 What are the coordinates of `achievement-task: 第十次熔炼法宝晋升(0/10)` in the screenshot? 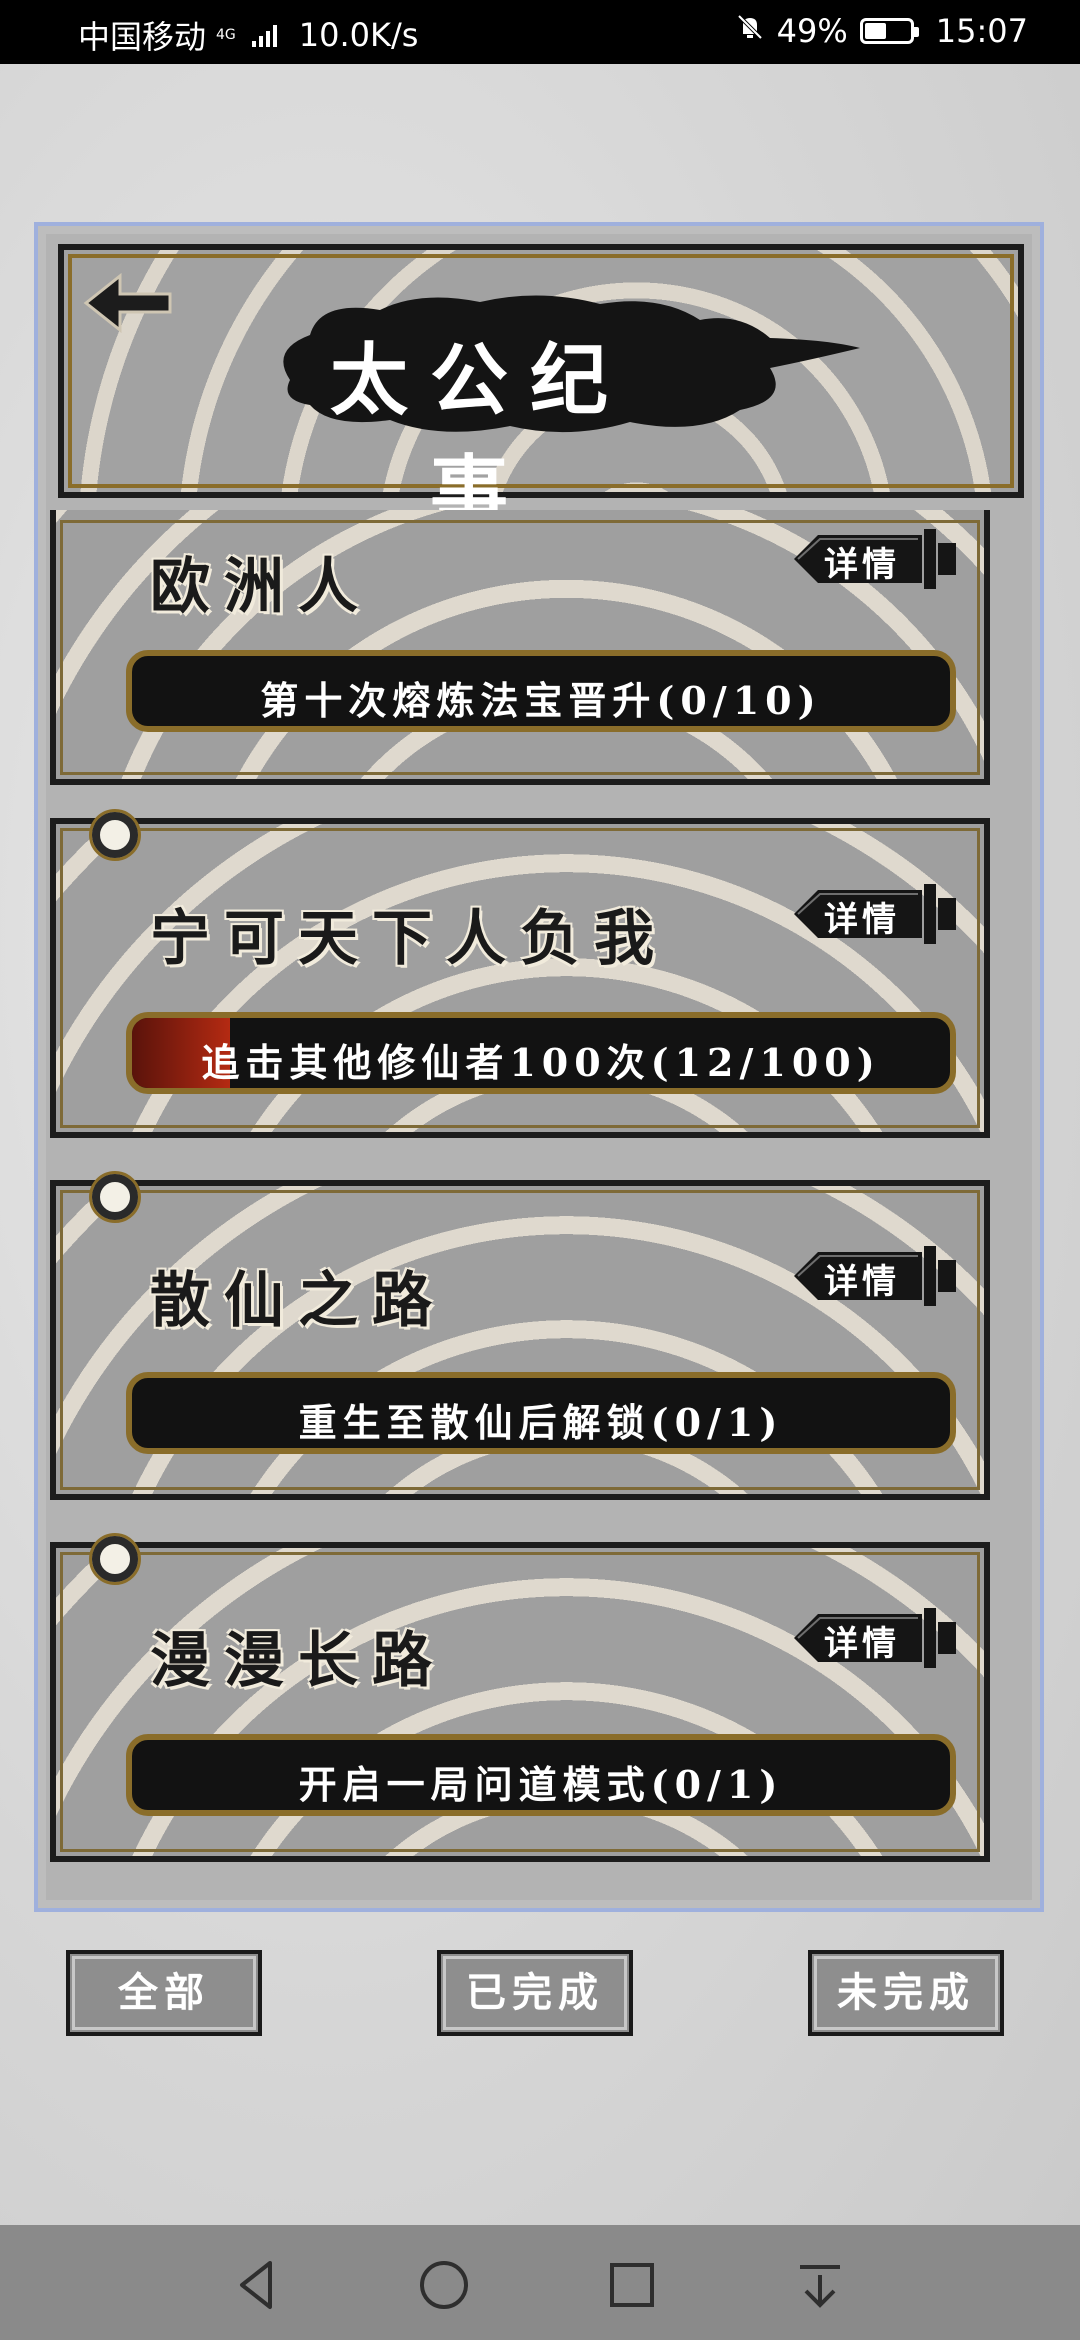 It's located at (541, 700).